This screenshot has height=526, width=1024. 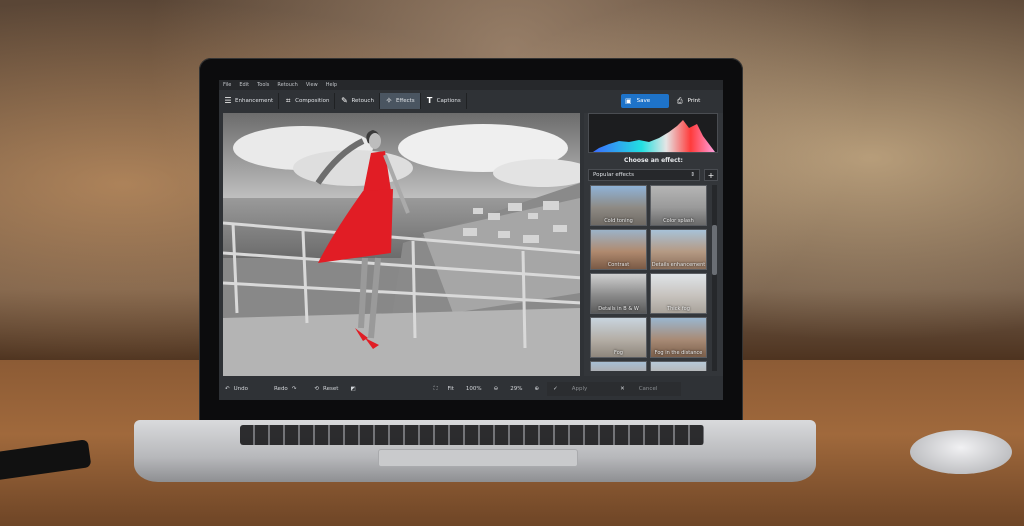 What do you see at coordinates (654, 136) in the screenshot?
I see `histogram-chart` at bounding box center [654, 136].